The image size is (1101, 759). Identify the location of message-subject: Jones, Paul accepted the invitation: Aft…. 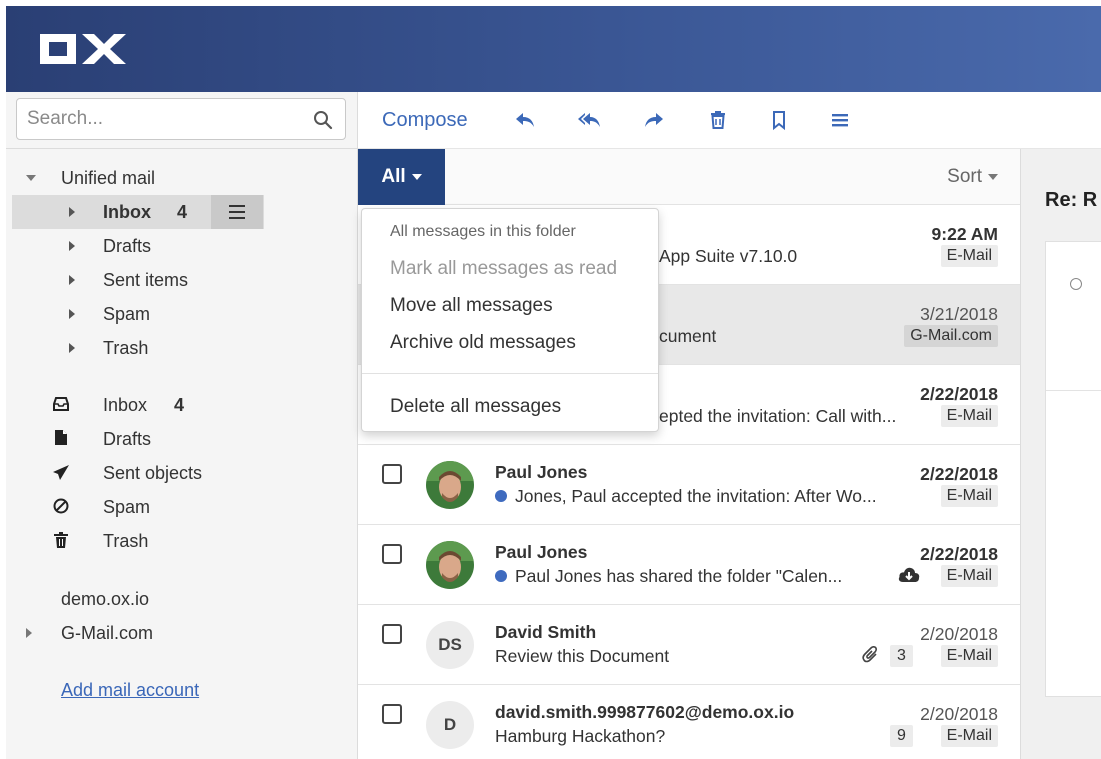
(696, 496).